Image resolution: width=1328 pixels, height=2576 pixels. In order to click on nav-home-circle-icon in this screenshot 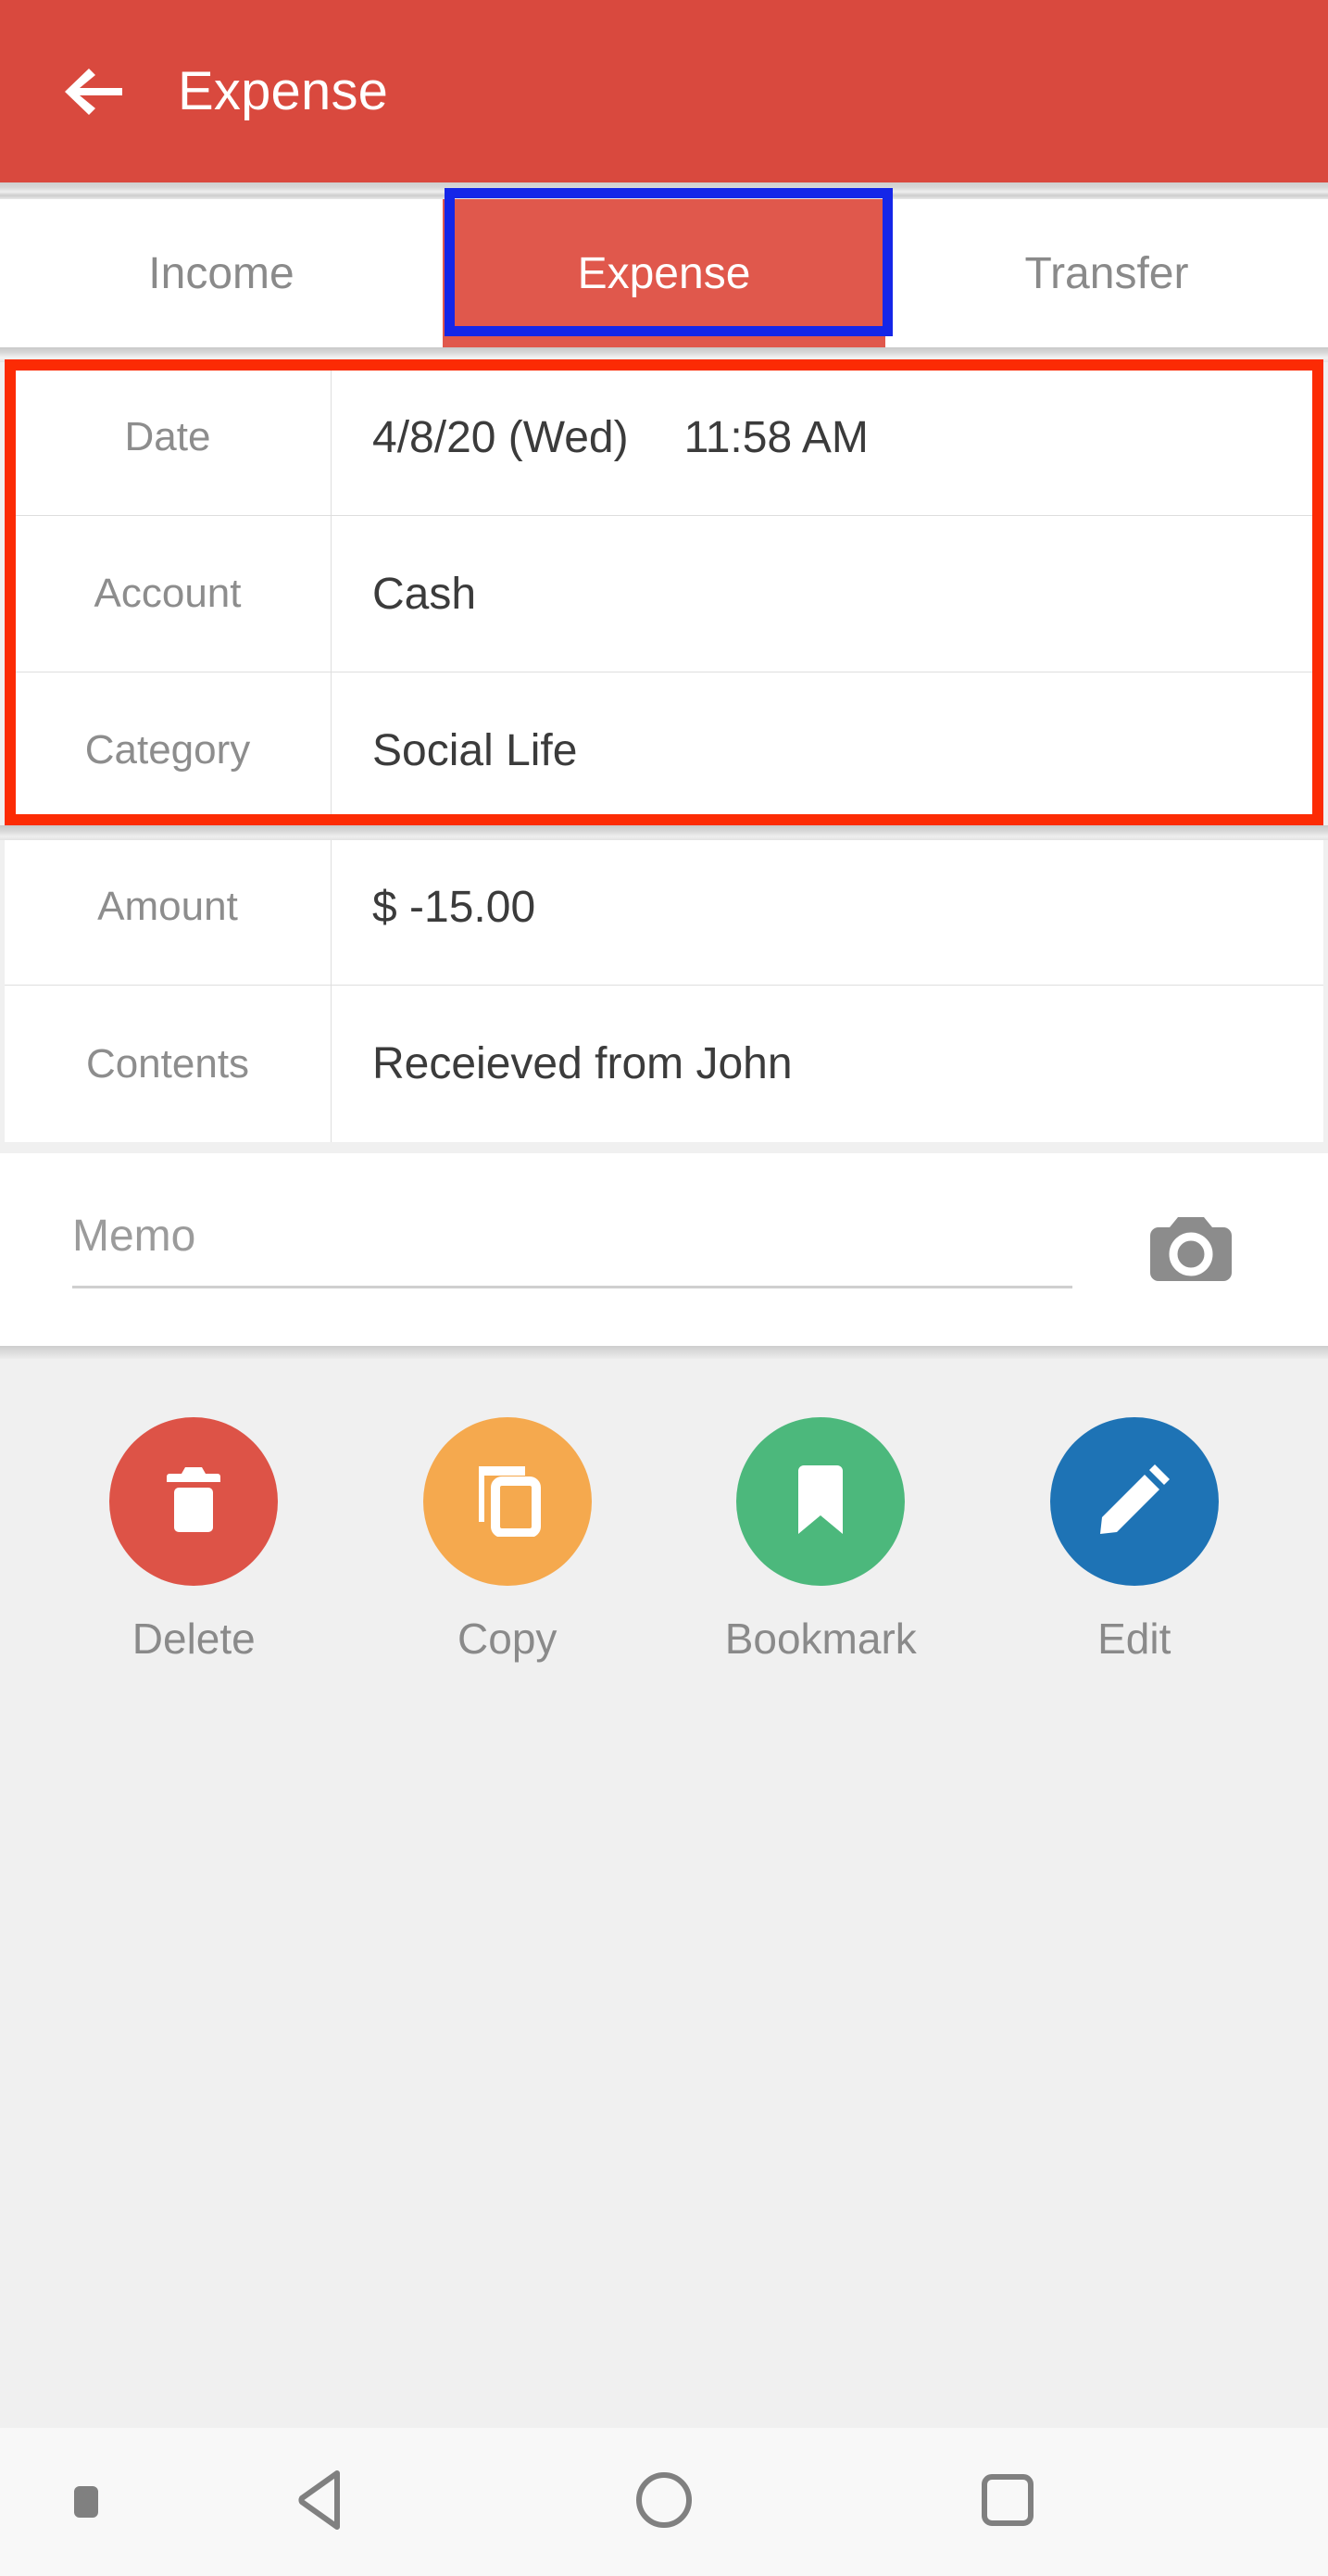, I will do `click(664, 2502)`.